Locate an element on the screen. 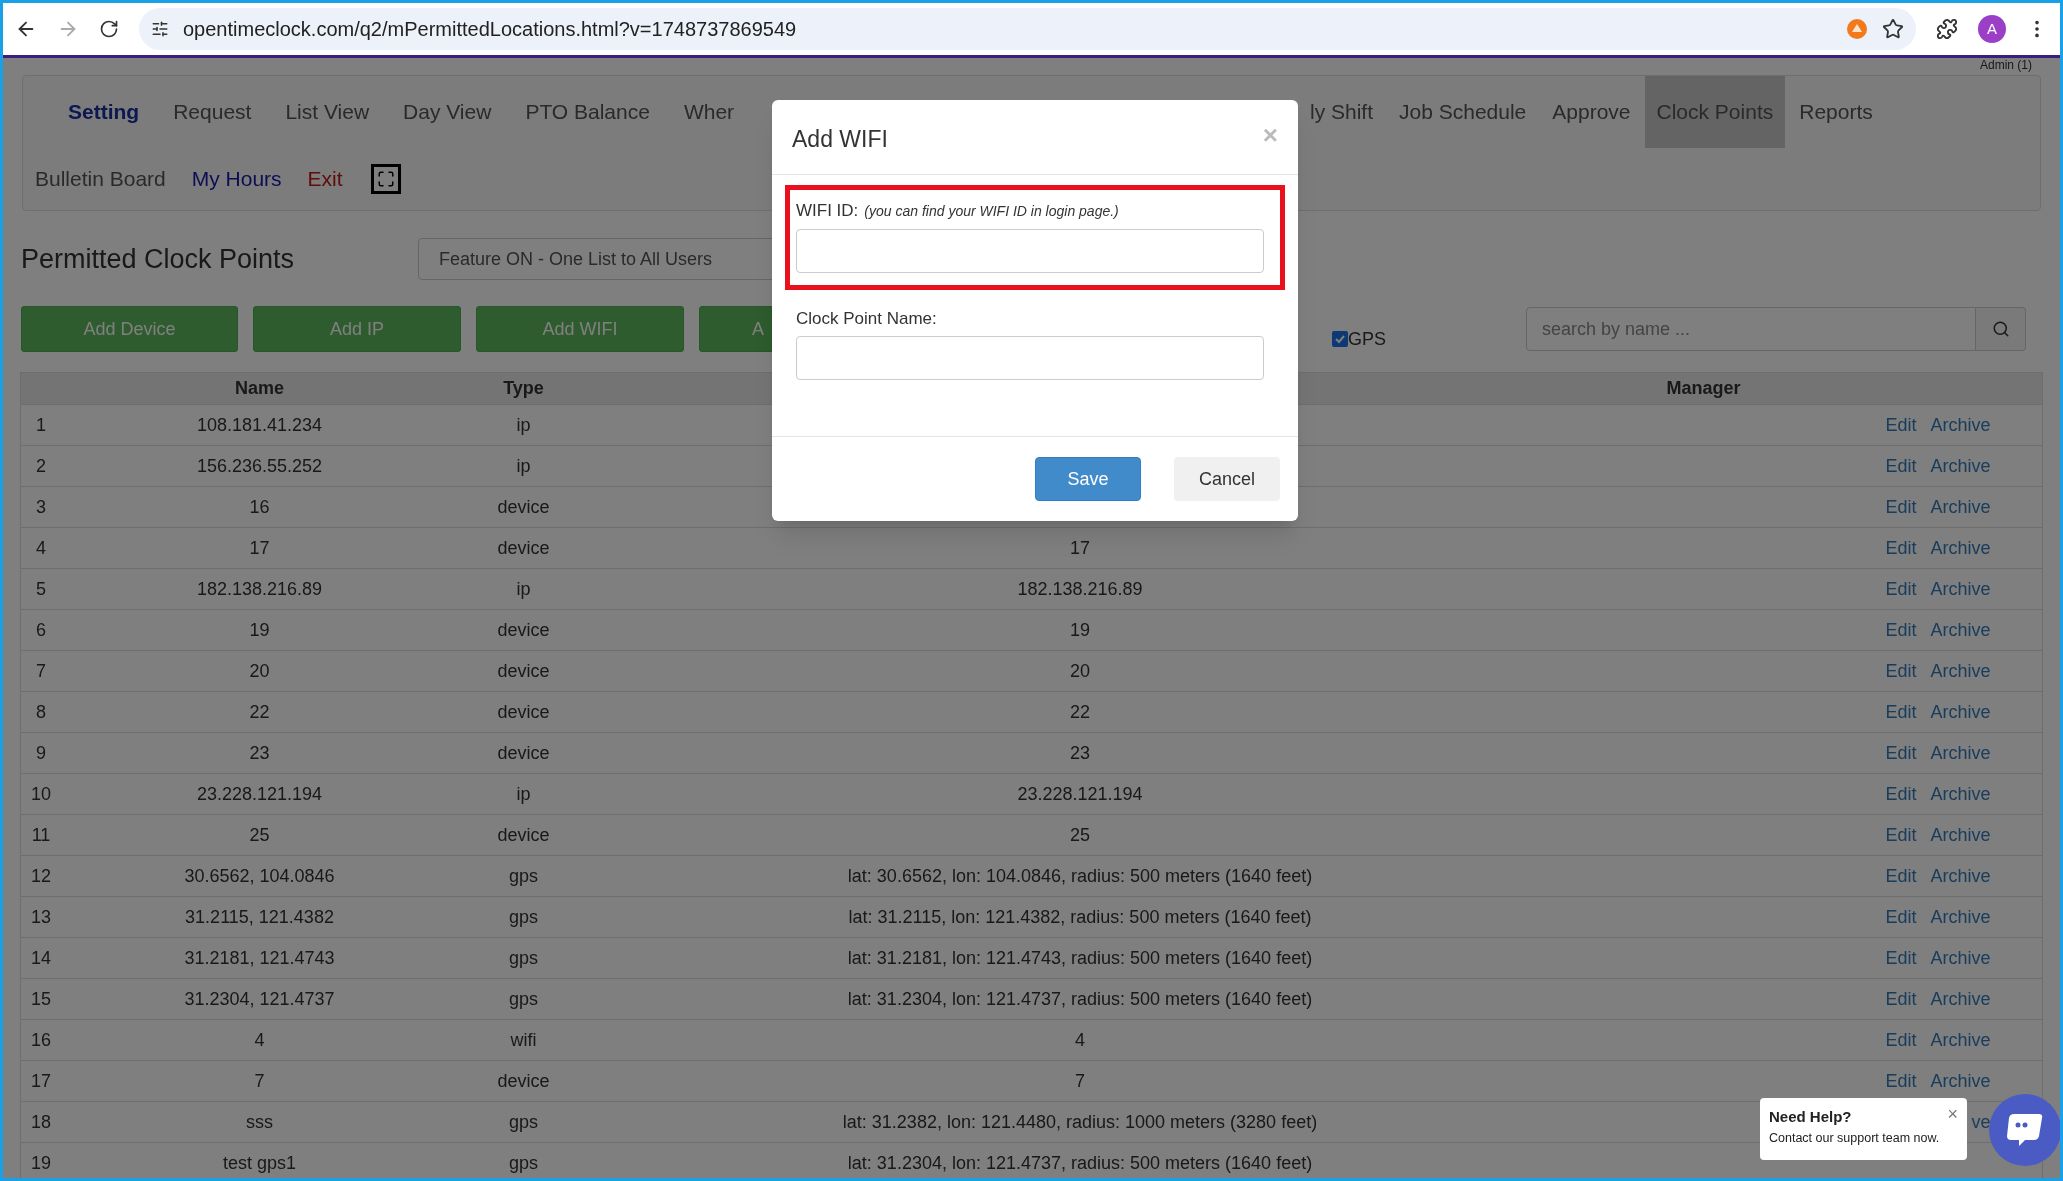 This screenshot has height=1181, width=2063. account-label: Admin (1) is located at coordinates (2006, 65).